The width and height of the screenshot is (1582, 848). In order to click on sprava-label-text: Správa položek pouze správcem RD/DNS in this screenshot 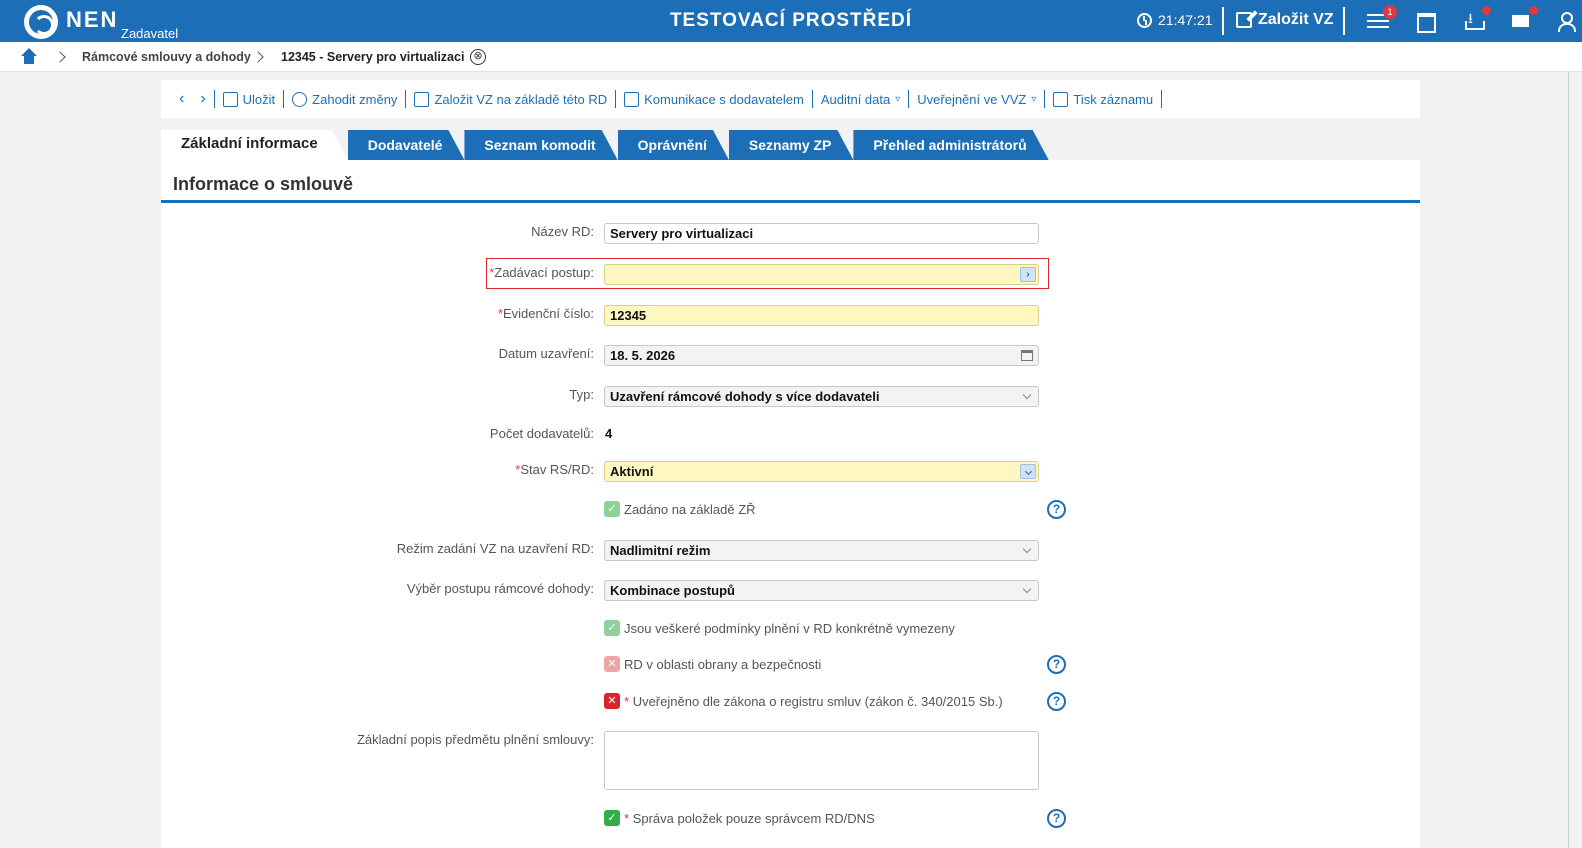, I will do `click(753, 818)`.